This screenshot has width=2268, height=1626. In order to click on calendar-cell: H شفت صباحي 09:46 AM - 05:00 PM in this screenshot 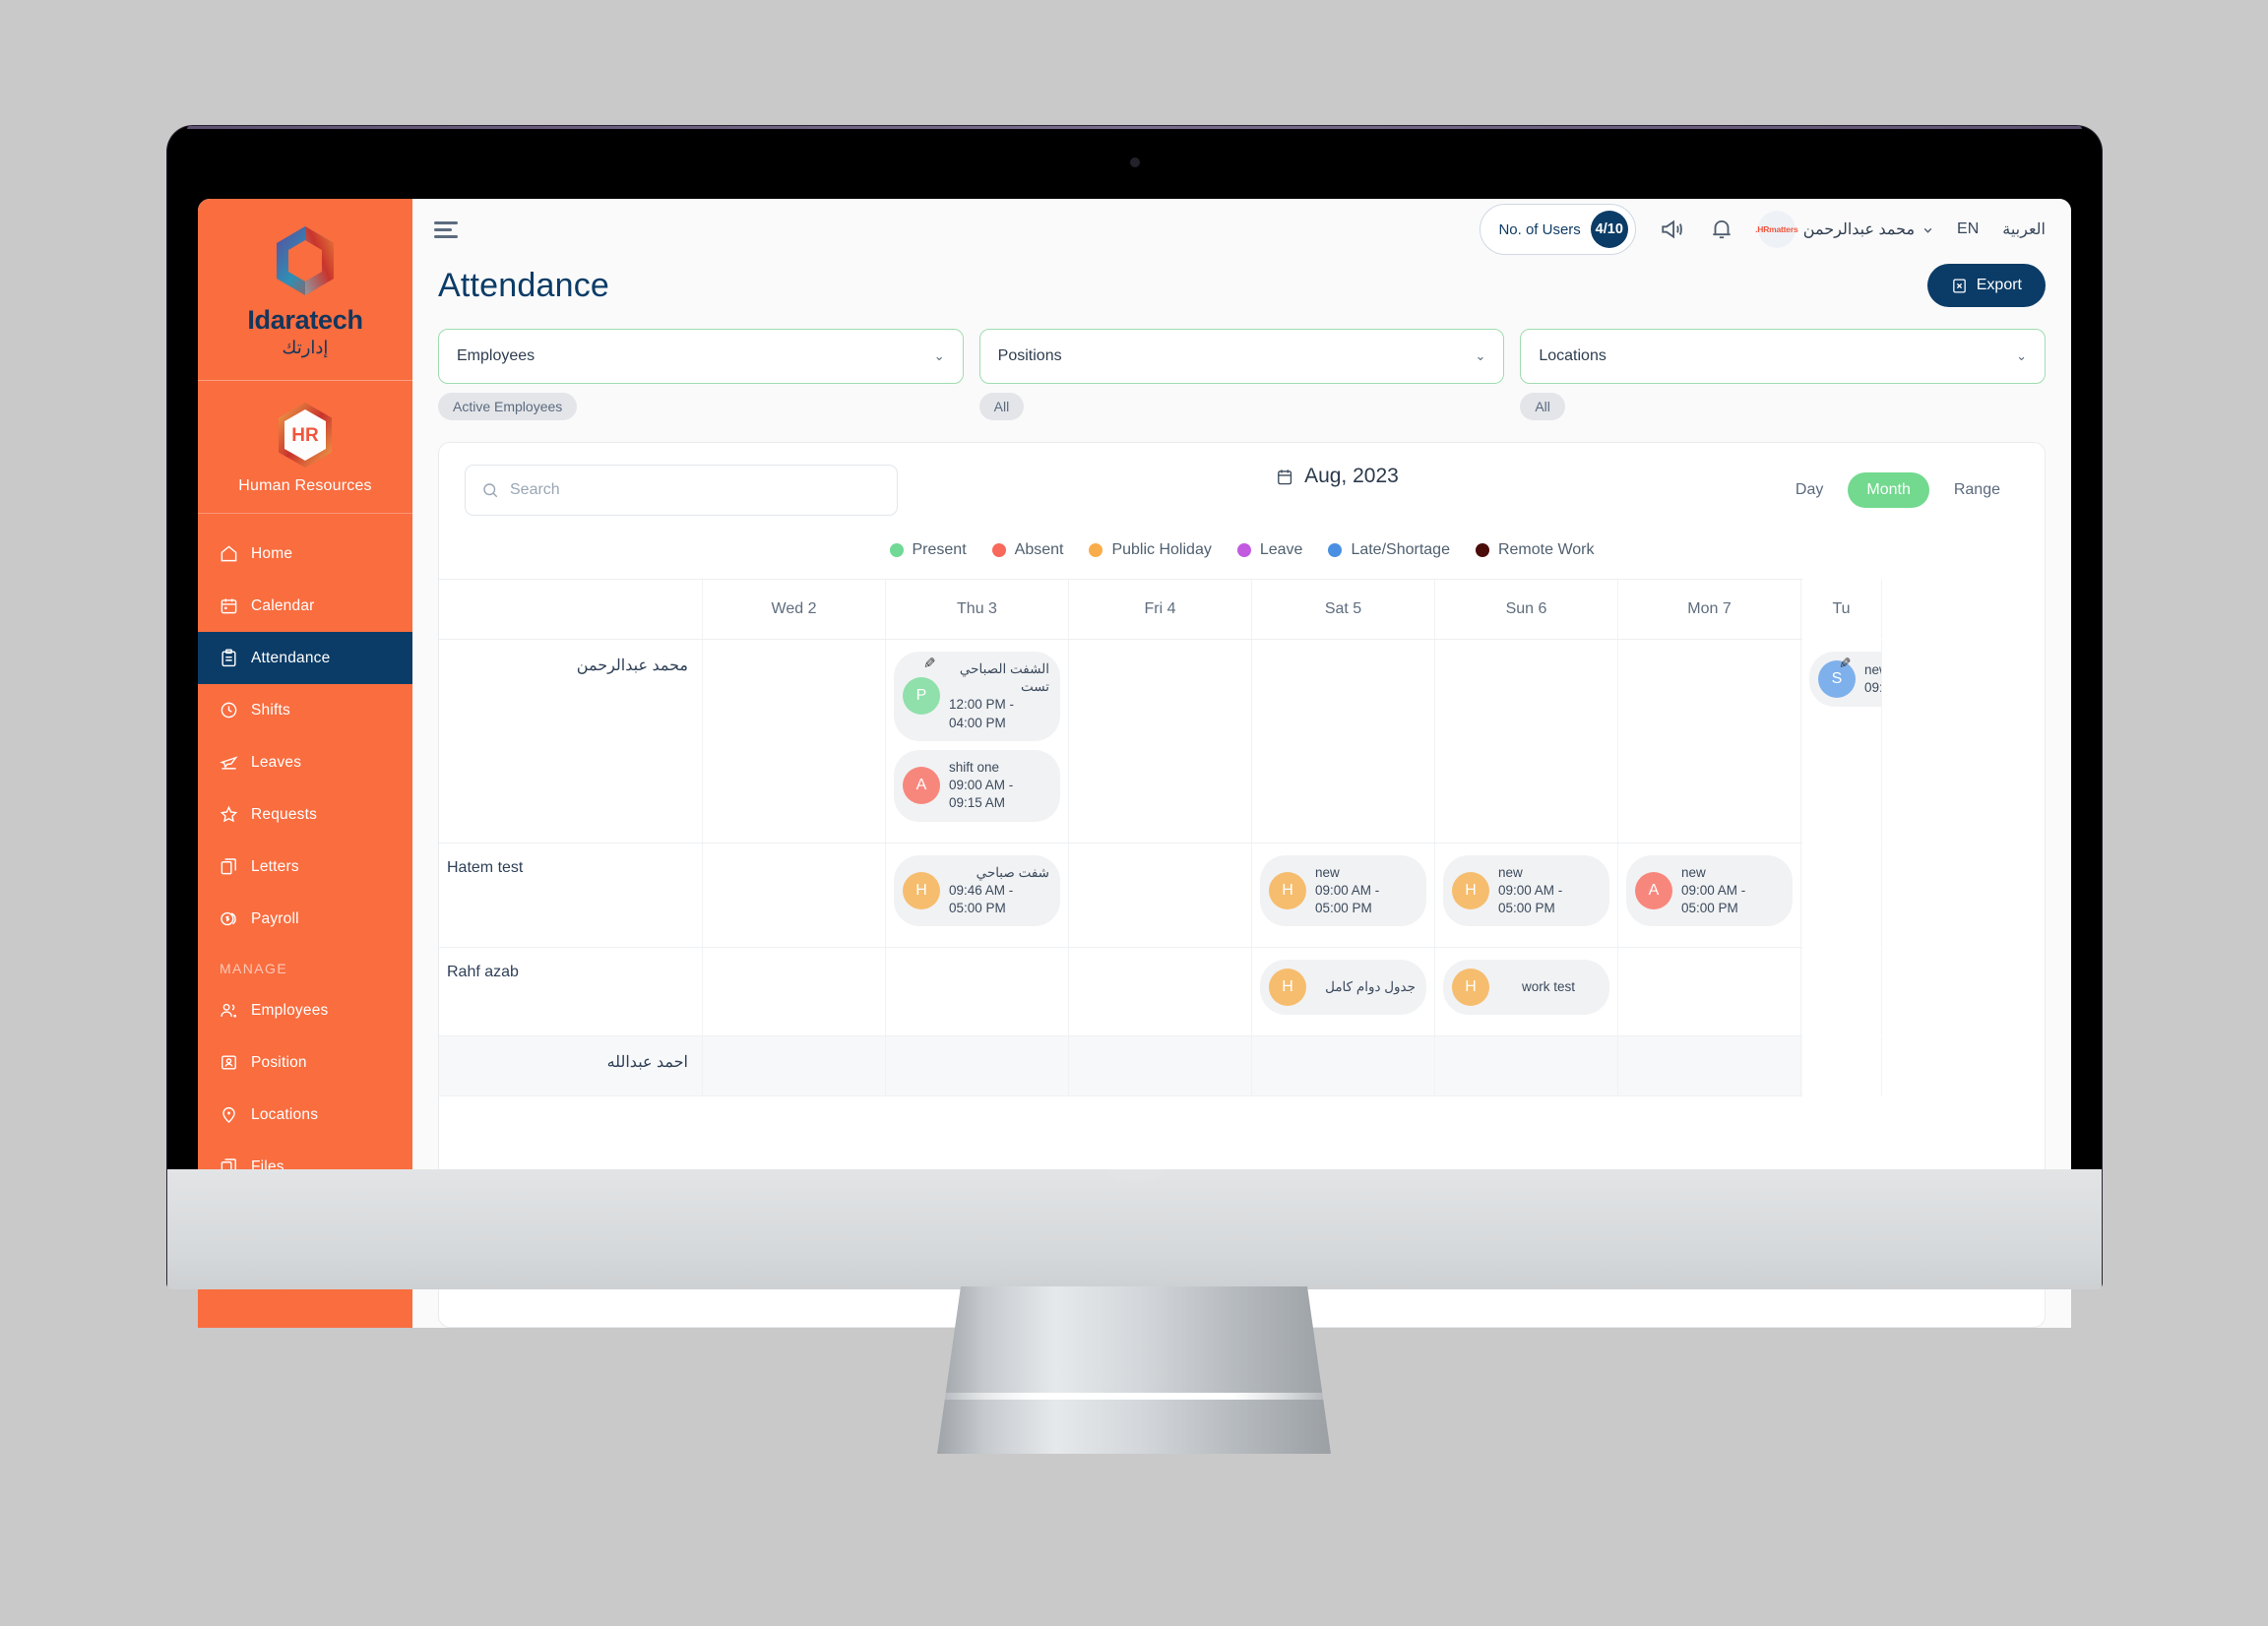, I will do `click(977, 895)`.